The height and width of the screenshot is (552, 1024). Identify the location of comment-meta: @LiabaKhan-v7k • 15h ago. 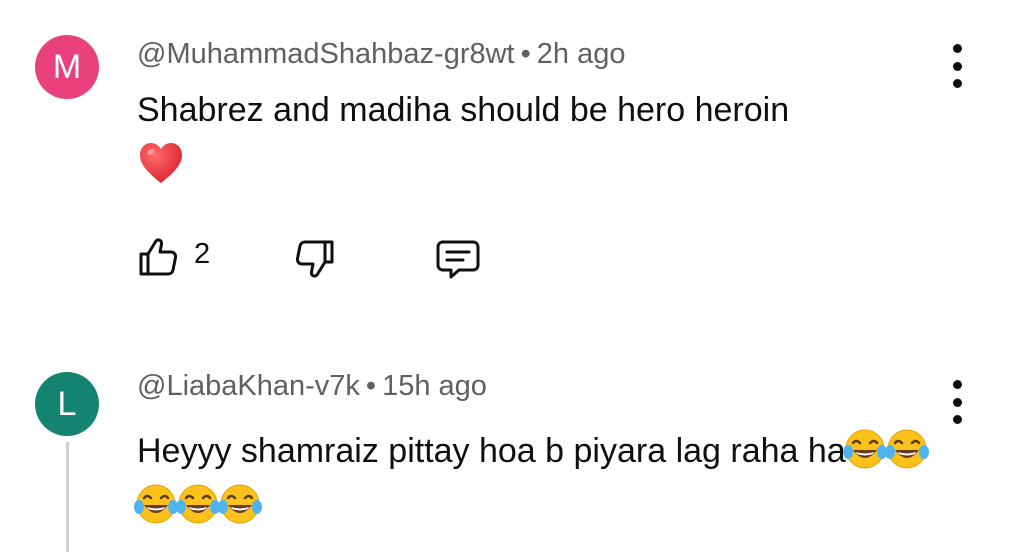
(312, 386).